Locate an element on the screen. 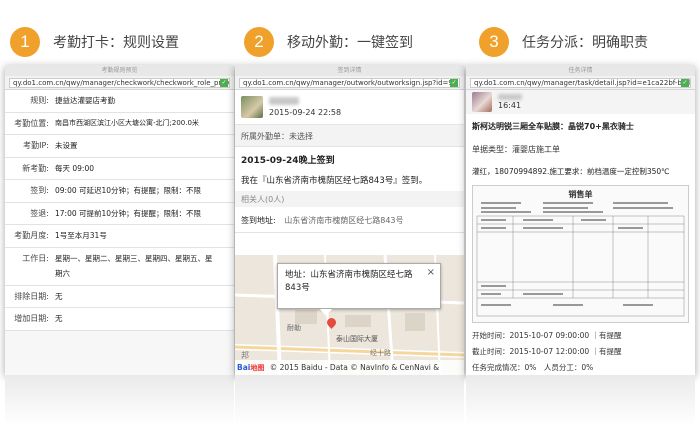 Image resolution: width=700 pixels, height=426 pixels. checkout-row: 签退: 17:00 可提前10分钟；有提醒；限制：不限 is located at coordinates (119, 213).